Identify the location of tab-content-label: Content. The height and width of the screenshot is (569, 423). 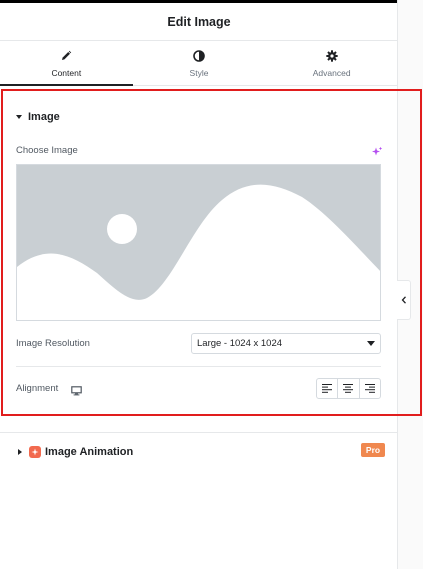
(66, 72).